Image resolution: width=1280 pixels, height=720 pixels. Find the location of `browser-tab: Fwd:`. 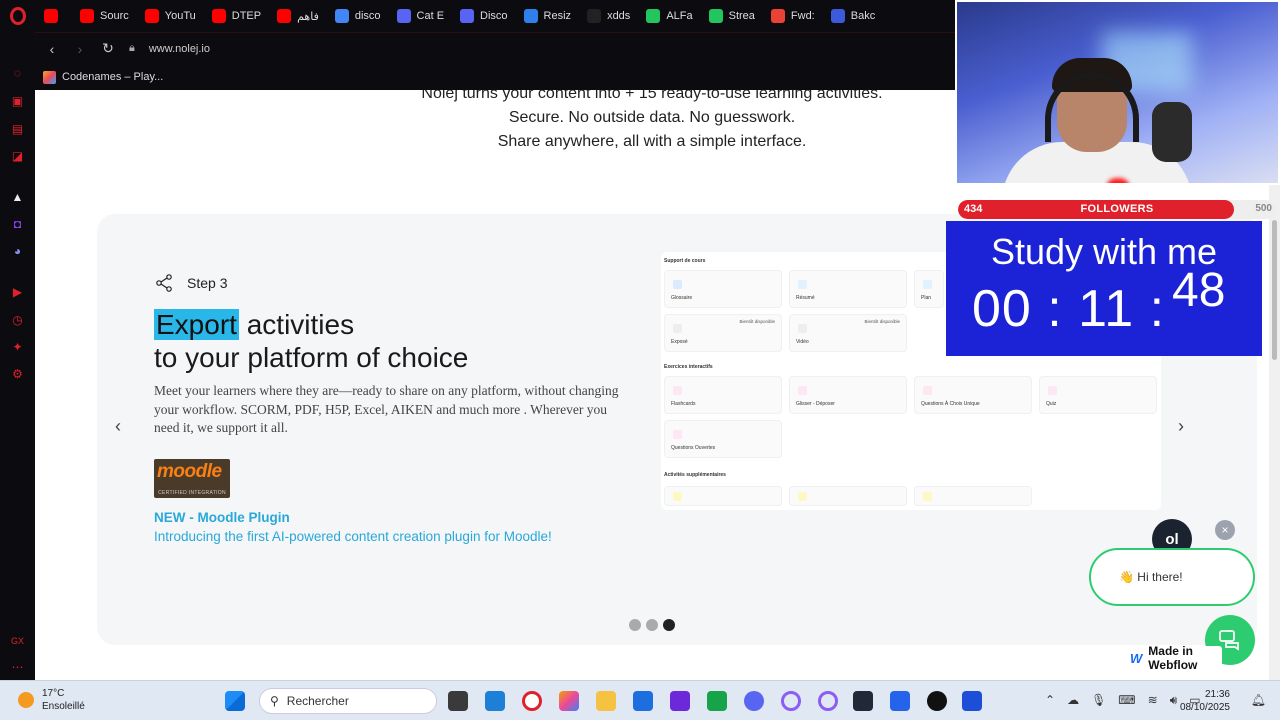

browser-tab: Fwd: is located at coordinates (793, 16).